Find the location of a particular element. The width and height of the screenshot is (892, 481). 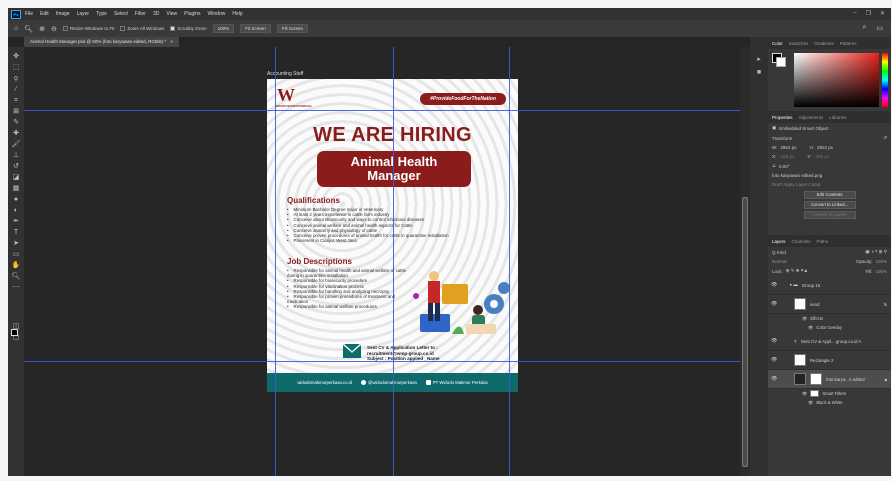

resize-windows-checkbox: Resize Windows to Fit is located at coordinates (88, 28).